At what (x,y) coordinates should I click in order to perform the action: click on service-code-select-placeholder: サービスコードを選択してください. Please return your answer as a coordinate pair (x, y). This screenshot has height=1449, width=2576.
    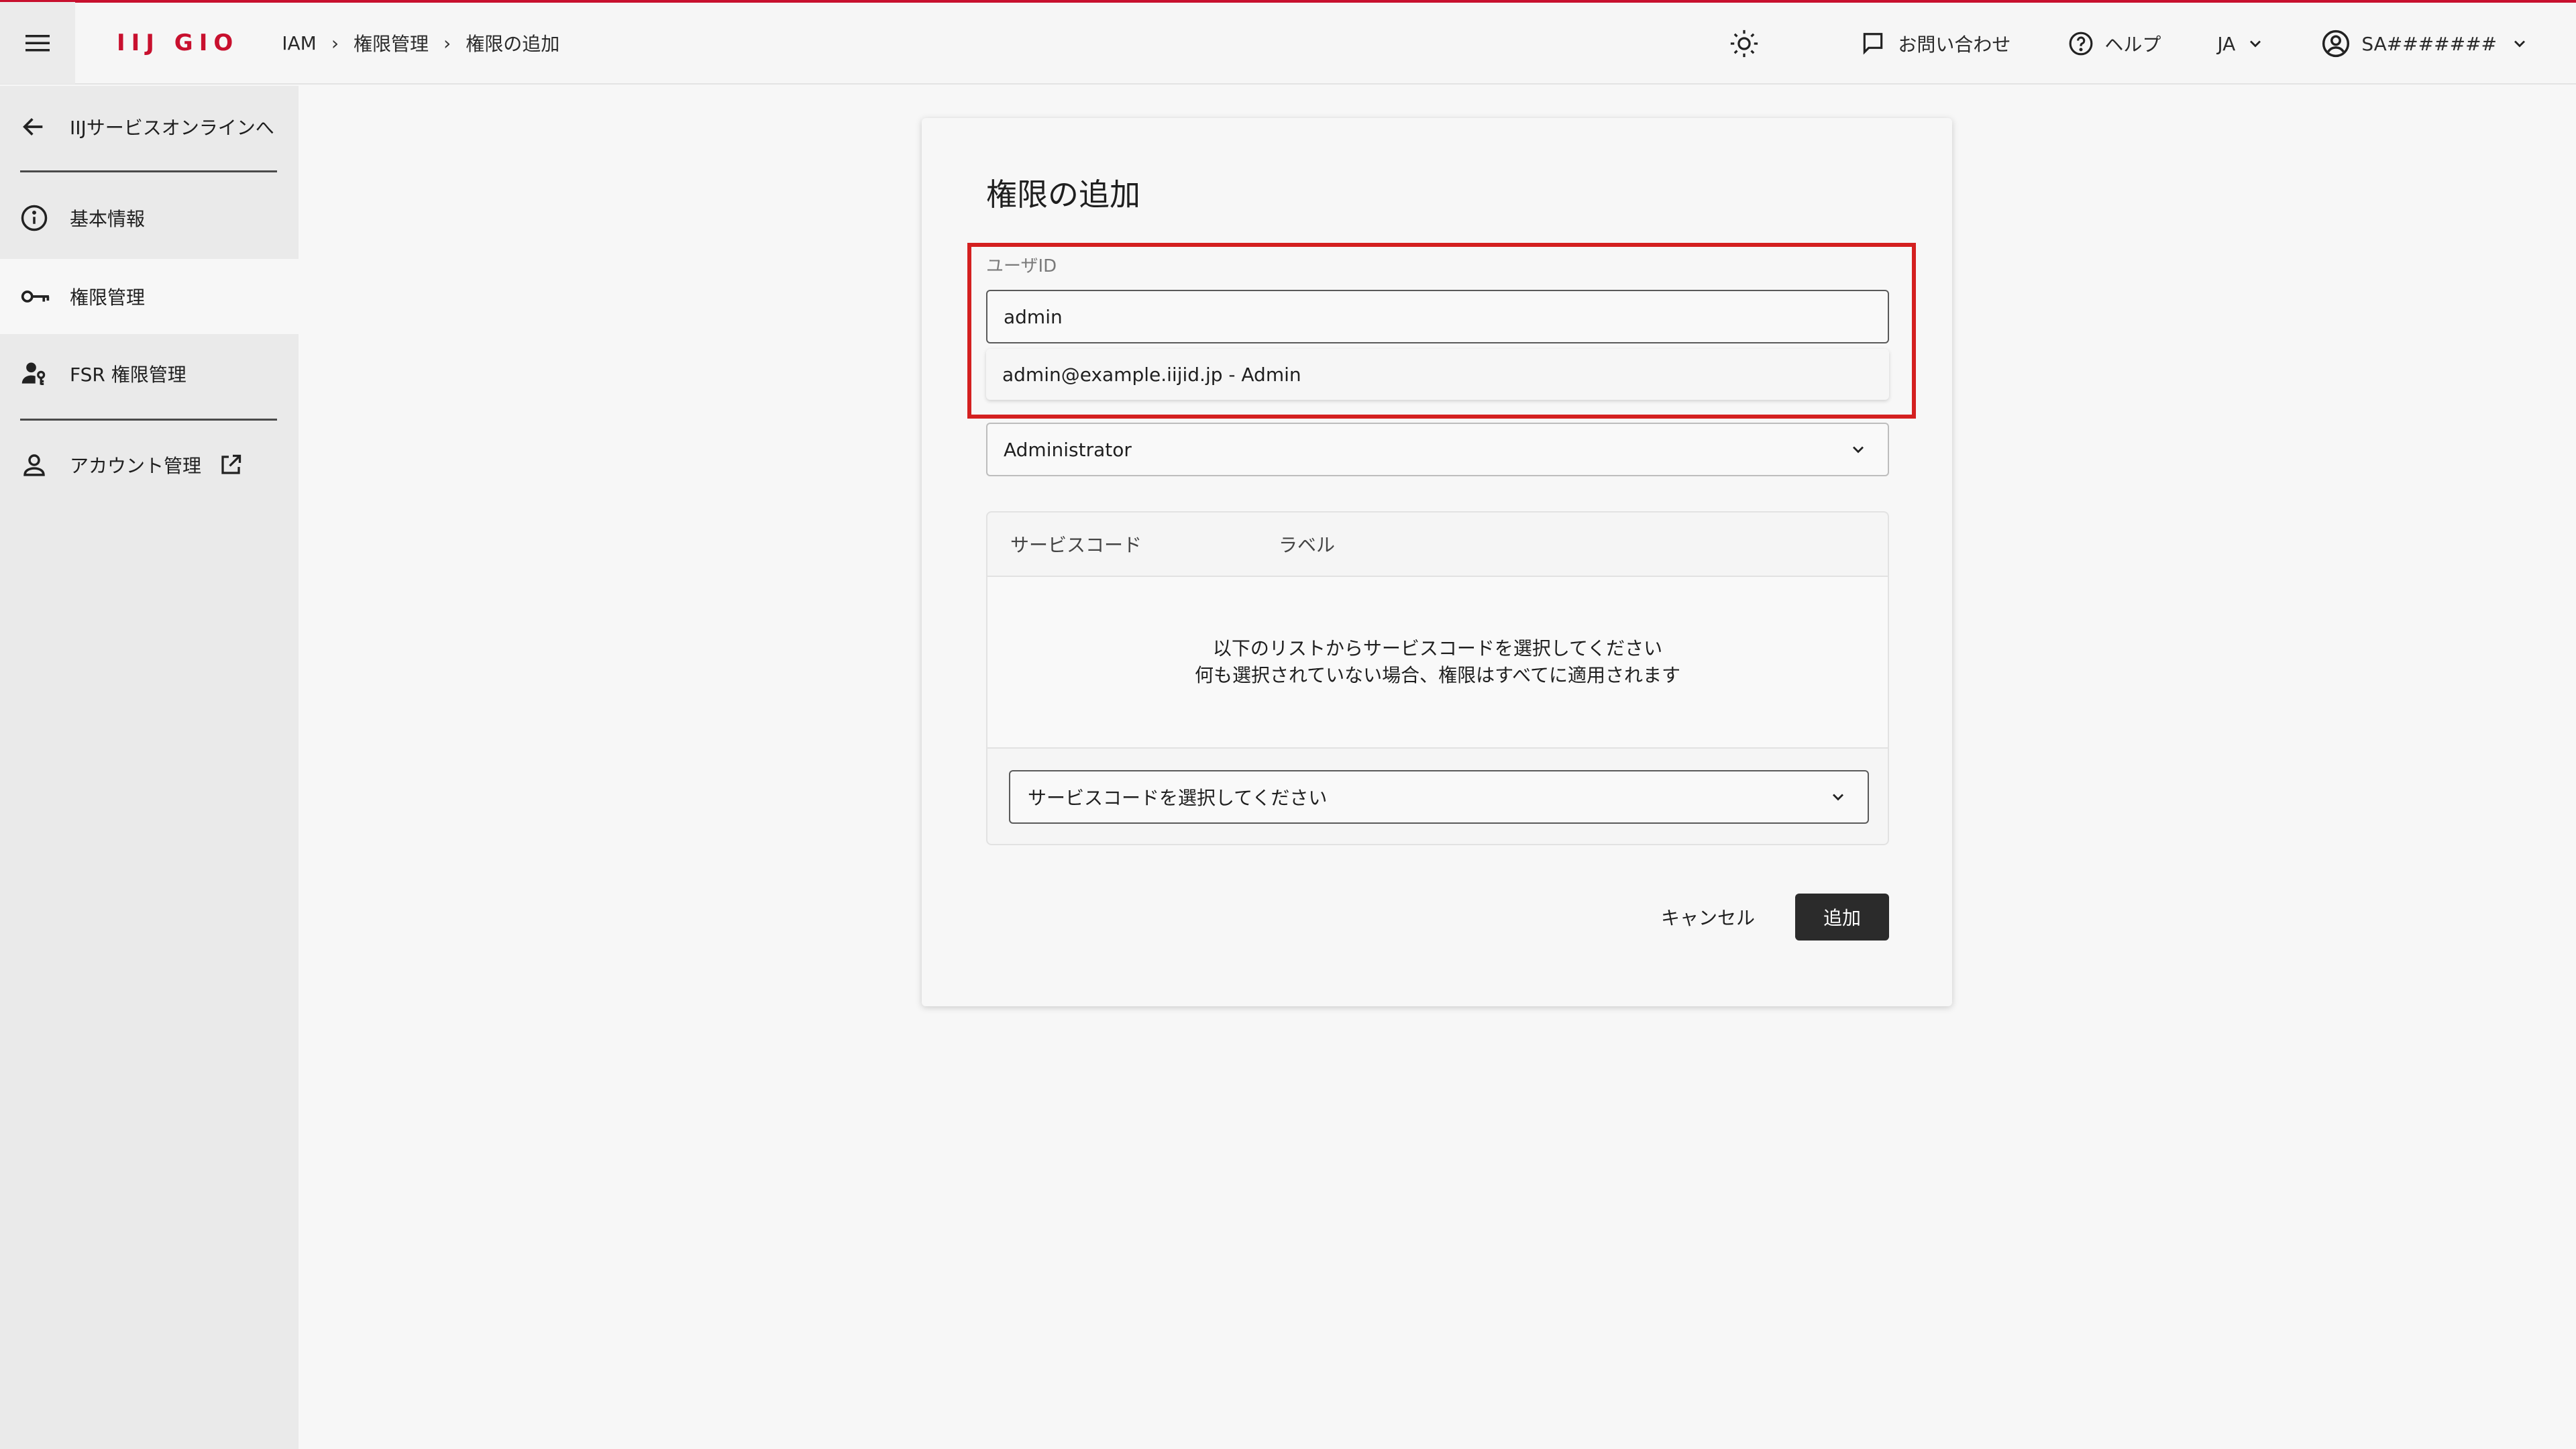
    Looking at the image, I should click on (1178, 798).